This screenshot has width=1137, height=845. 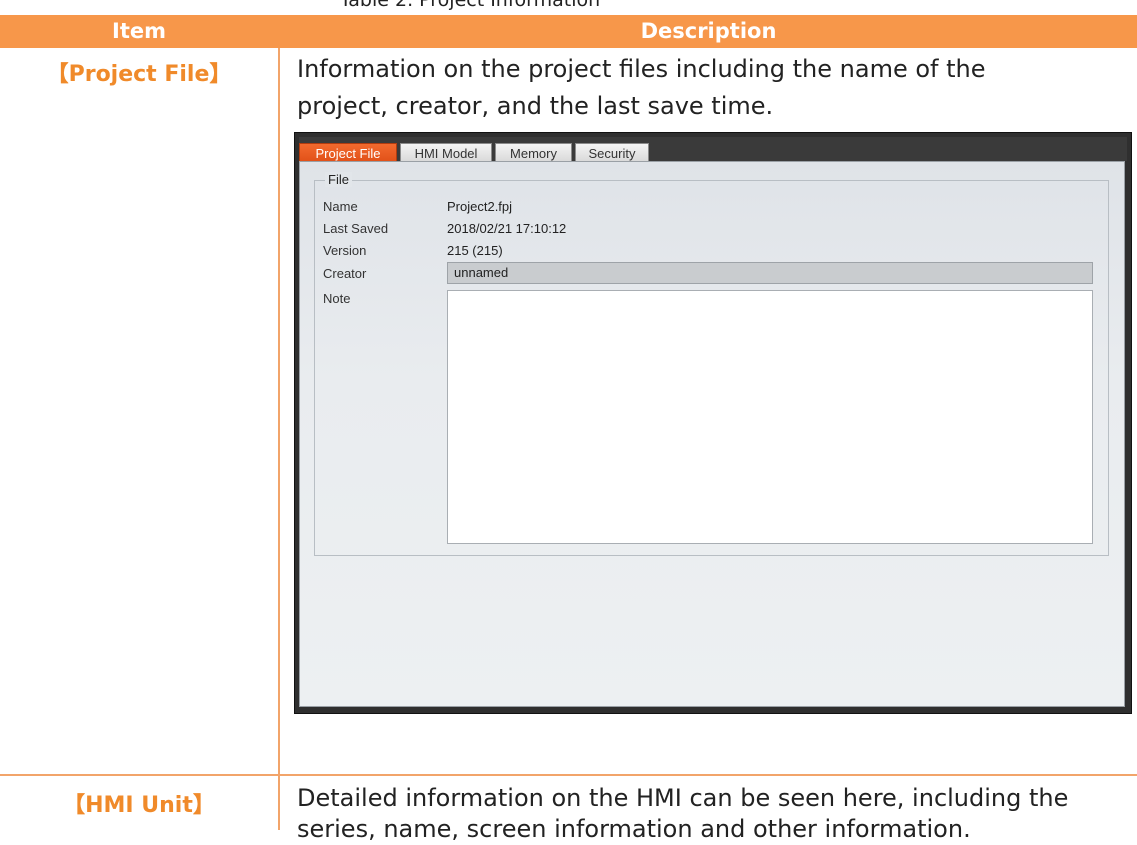 What do you see at coordinates (356, 228) in the screenshot?
I see `last-saved-label: Last Saved` at bounding box center [356, 228].